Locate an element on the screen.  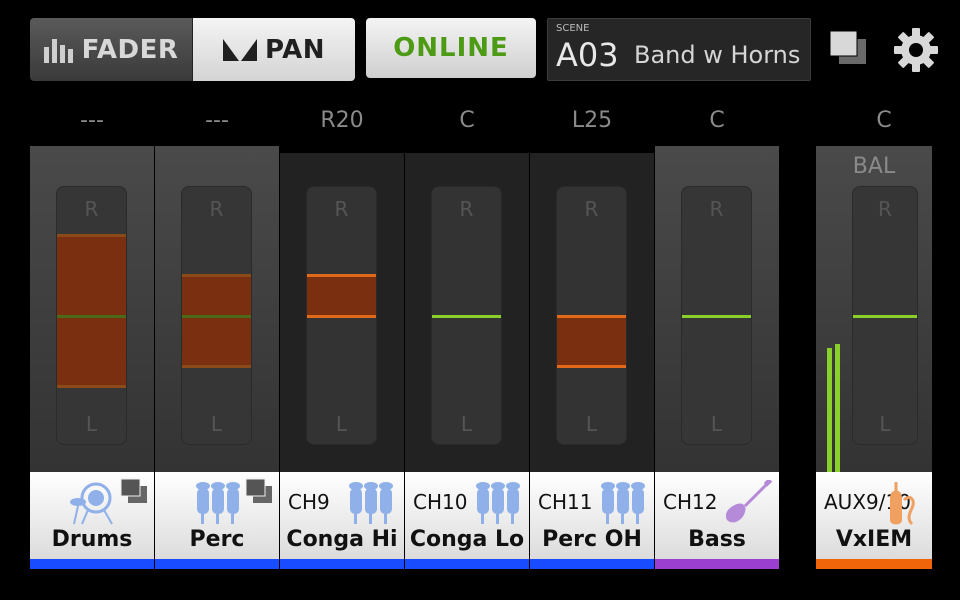
channel-name: Perc OH is located at coordinates (592, 539).